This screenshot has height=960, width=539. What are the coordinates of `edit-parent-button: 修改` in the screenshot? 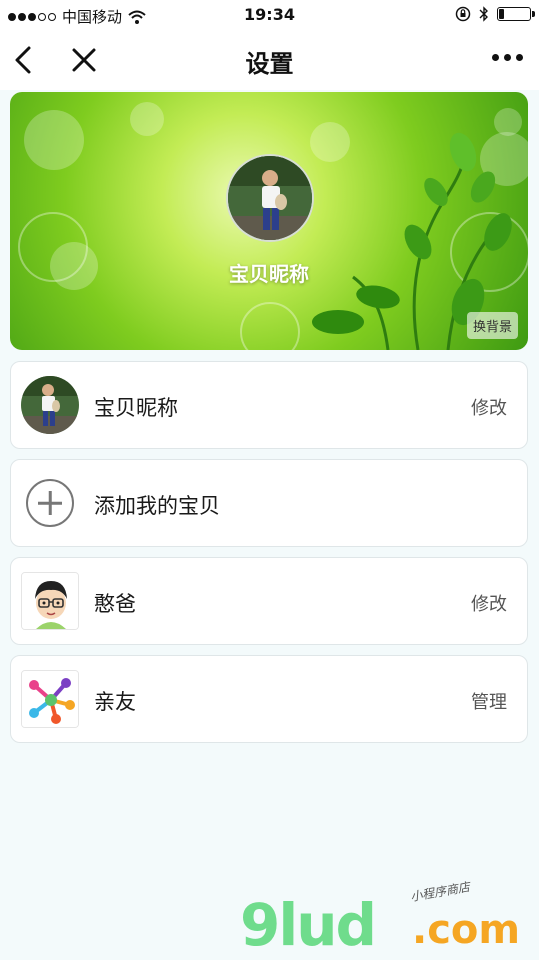 It's located at (489, 603).